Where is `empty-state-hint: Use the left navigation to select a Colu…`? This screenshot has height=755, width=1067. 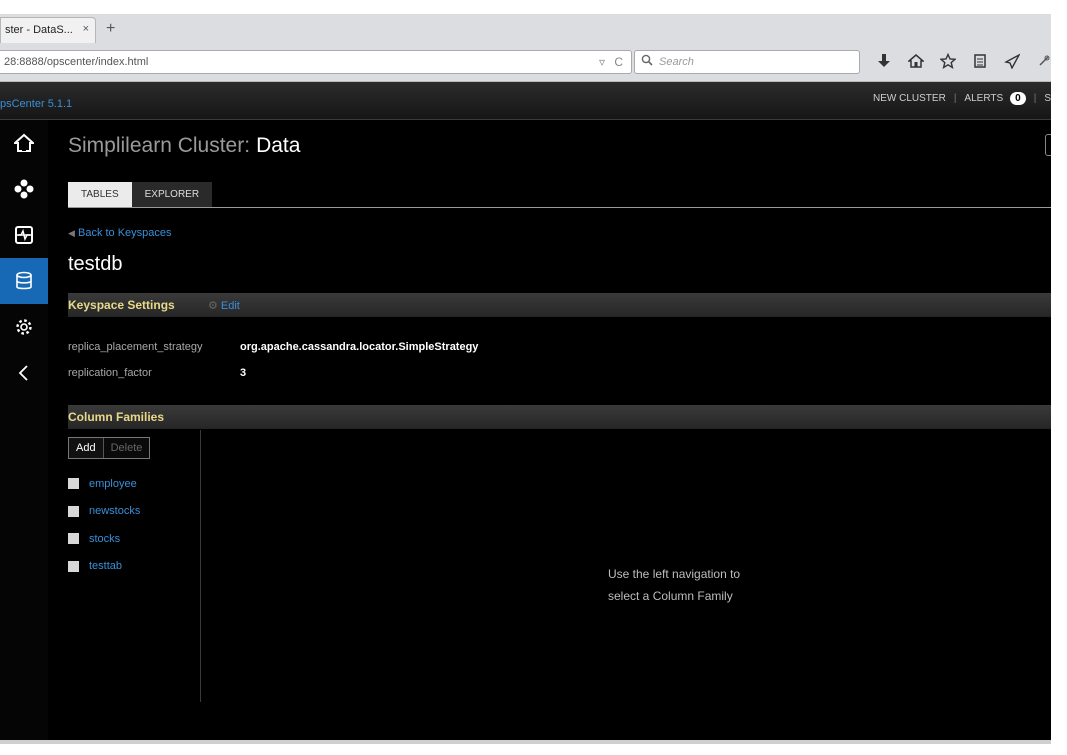 empty-state-hint: Use the left navigation to select a Colu… is located at coordinates (728, 585).